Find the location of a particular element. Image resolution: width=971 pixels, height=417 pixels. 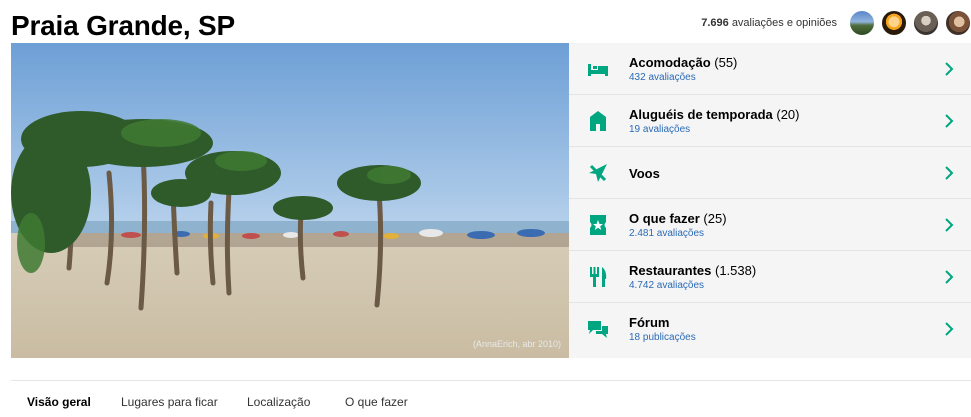

category-review-count: 19 avaliações is located at coordinates (660, 129).